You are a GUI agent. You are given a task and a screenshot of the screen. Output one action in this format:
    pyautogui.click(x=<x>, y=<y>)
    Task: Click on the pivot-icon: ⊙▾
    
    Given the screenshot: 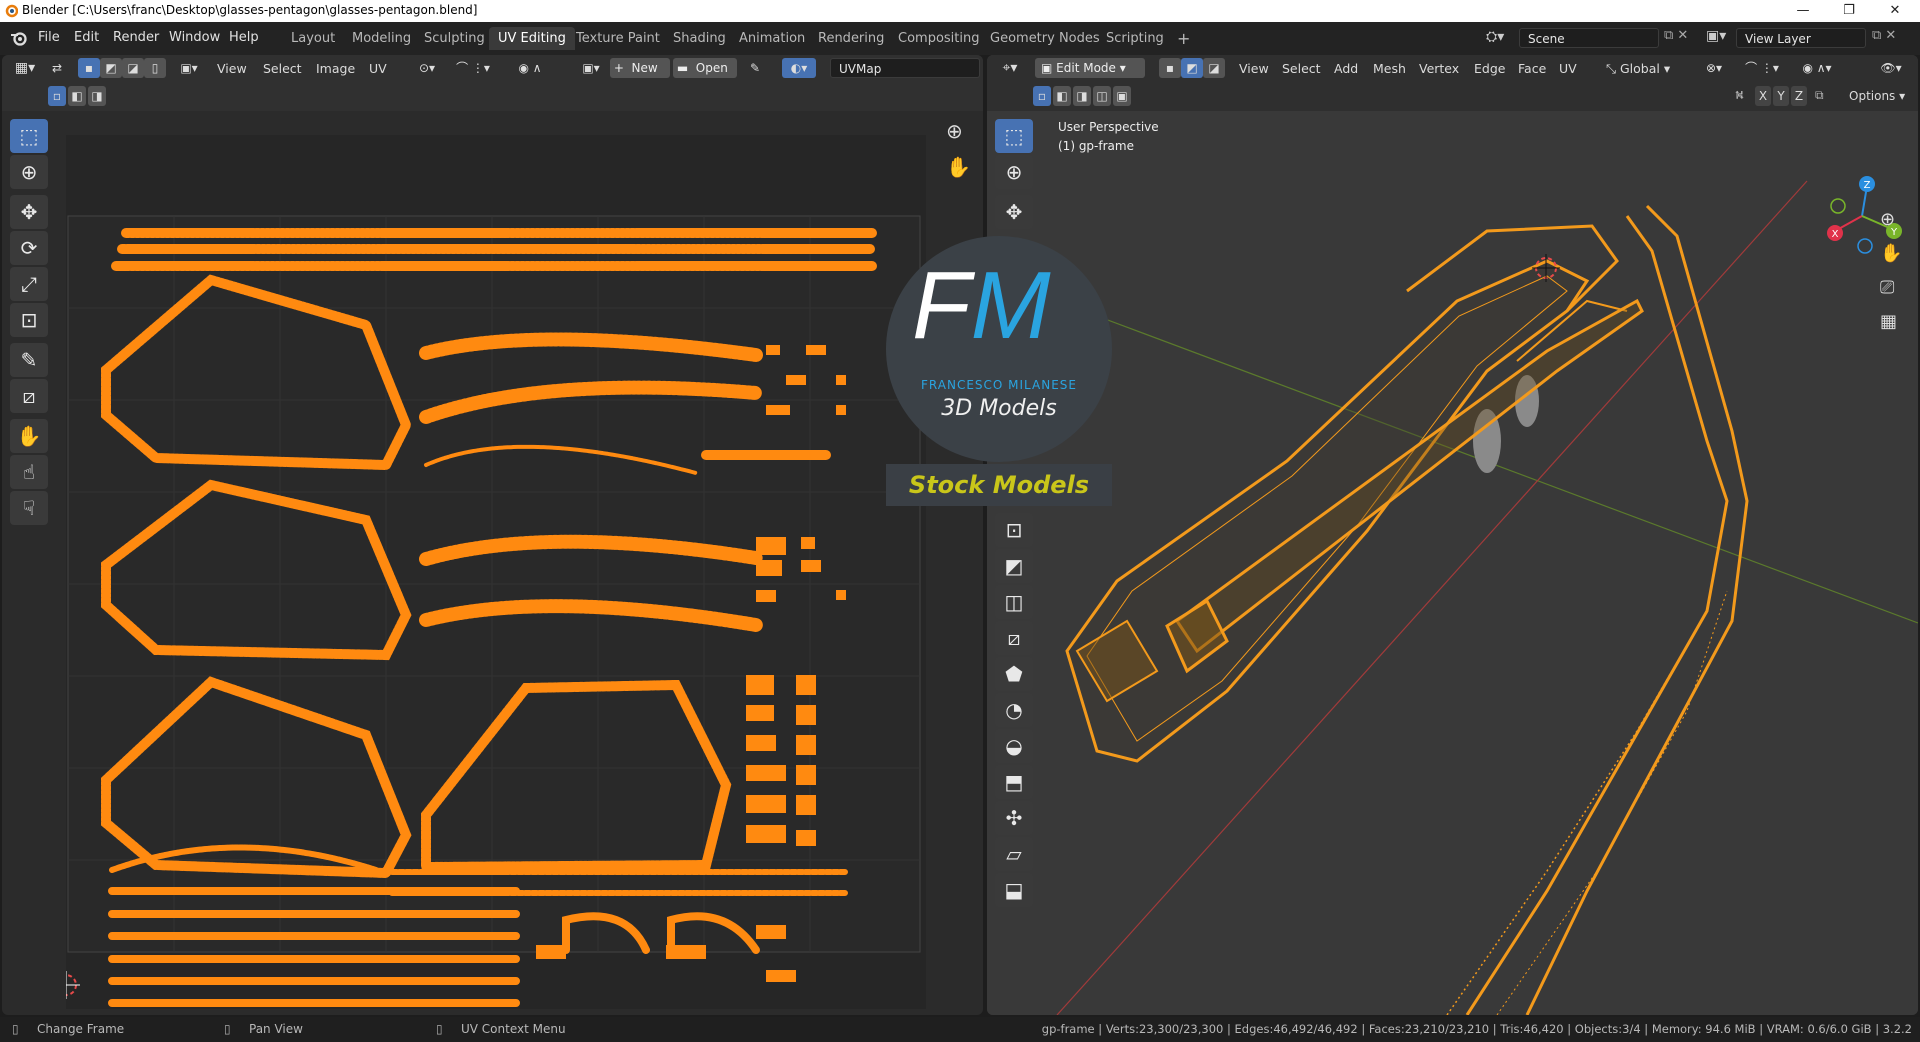 What is the action you would take?
    pyautogui.click(x=427, y=68)
    